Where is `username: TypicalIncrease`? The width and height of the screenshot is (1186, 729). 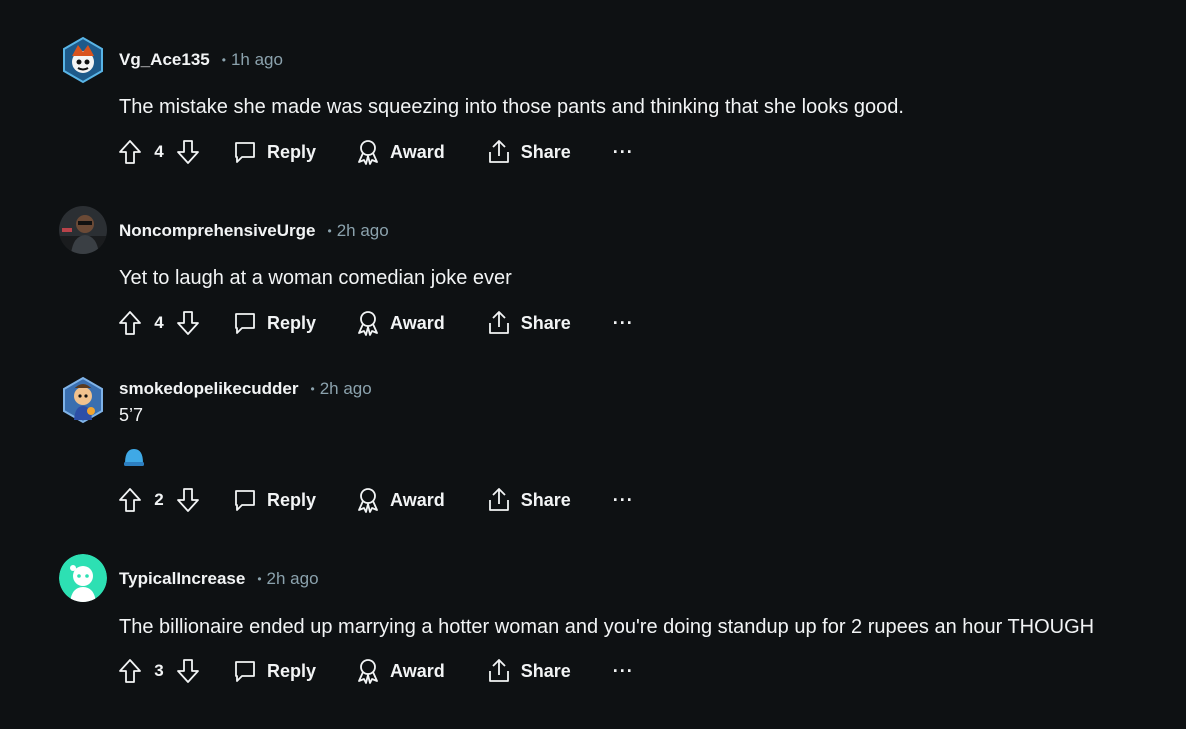
username: TypicalIncrease is located at coordinates (182, 579).